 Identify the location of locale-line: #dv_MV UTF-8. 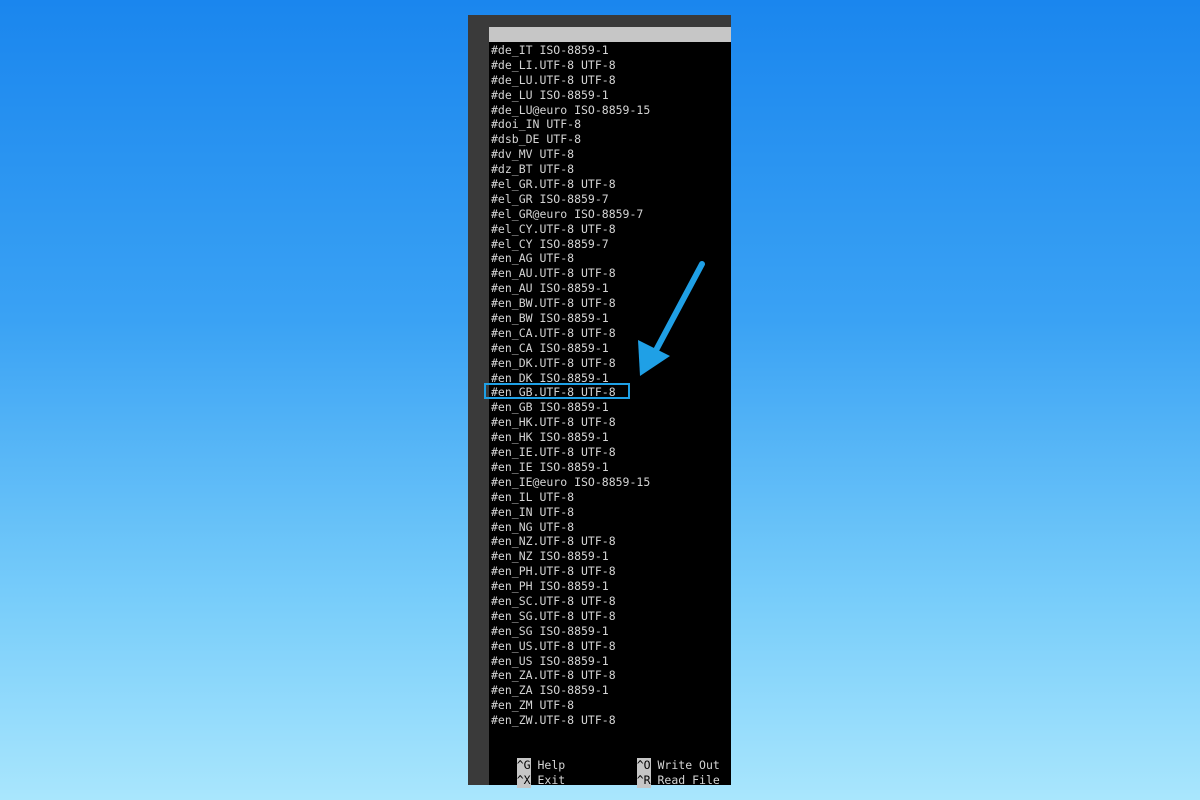
(611, 154).